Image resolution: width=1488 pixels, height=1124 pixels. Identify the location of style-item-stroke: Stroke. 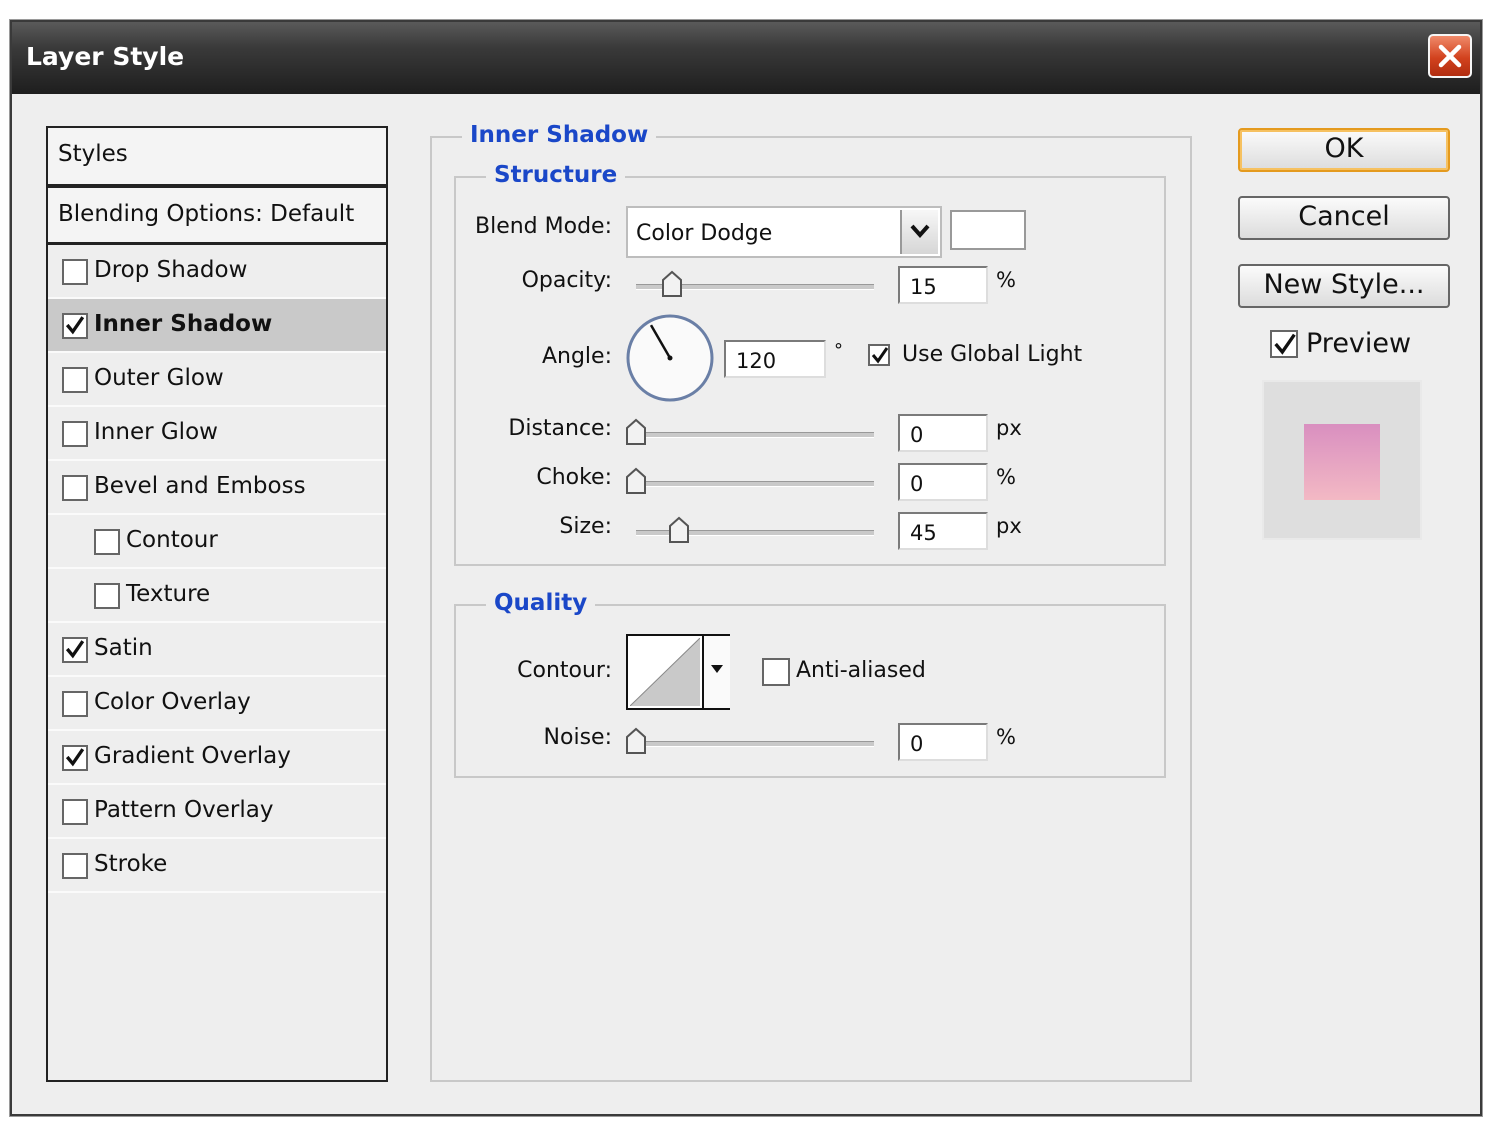
(217, 866).